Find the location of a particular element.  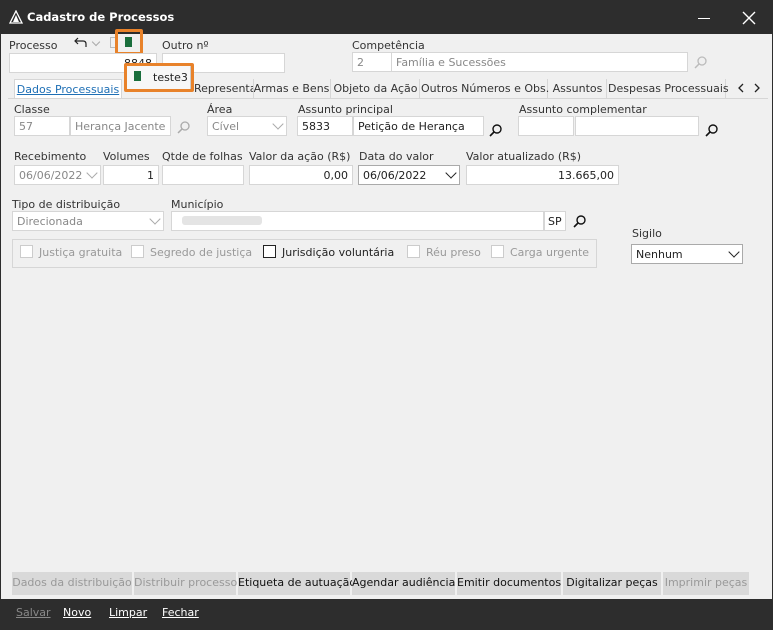

data-valor-label: Data do valor is located at coordinates (396, 156).